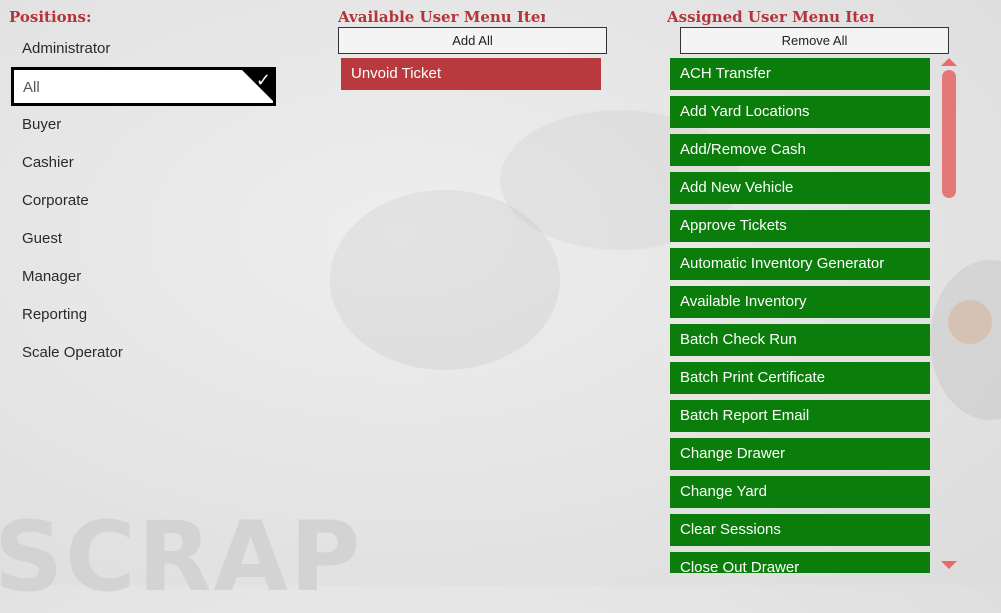 The width and height of the screenshot is (1001, 613). What do you see at coordinates (800, 562) in the screenshot?
I see `assigned-item: Close Out Drawer` at bounding box center [800, 562].